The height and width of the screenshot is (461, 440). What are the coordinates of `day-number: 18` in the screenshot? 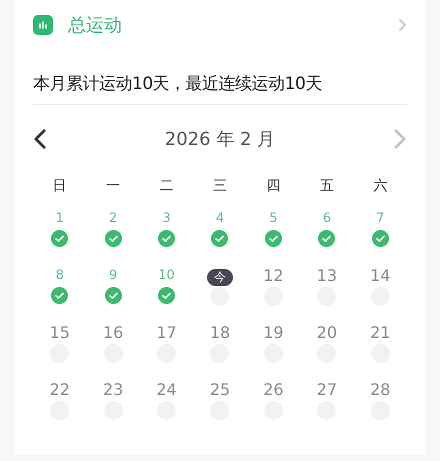 It's located at (220, 333).